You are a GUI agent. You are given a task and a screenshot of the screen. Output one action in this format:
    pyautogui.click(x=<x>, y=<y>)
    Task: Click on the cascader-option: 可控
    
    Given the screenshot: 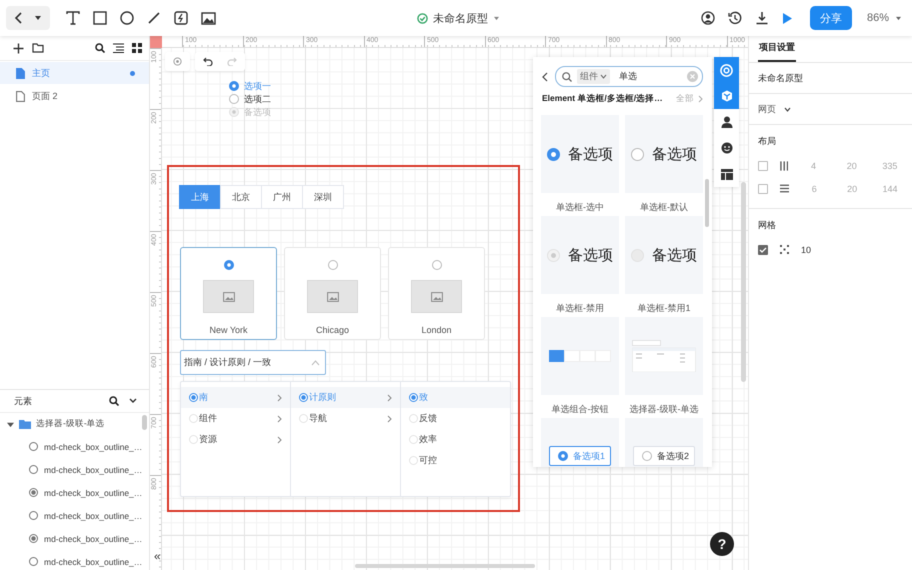 What is the action you would take?
    pyautogui.click(x=455, y=460)
    